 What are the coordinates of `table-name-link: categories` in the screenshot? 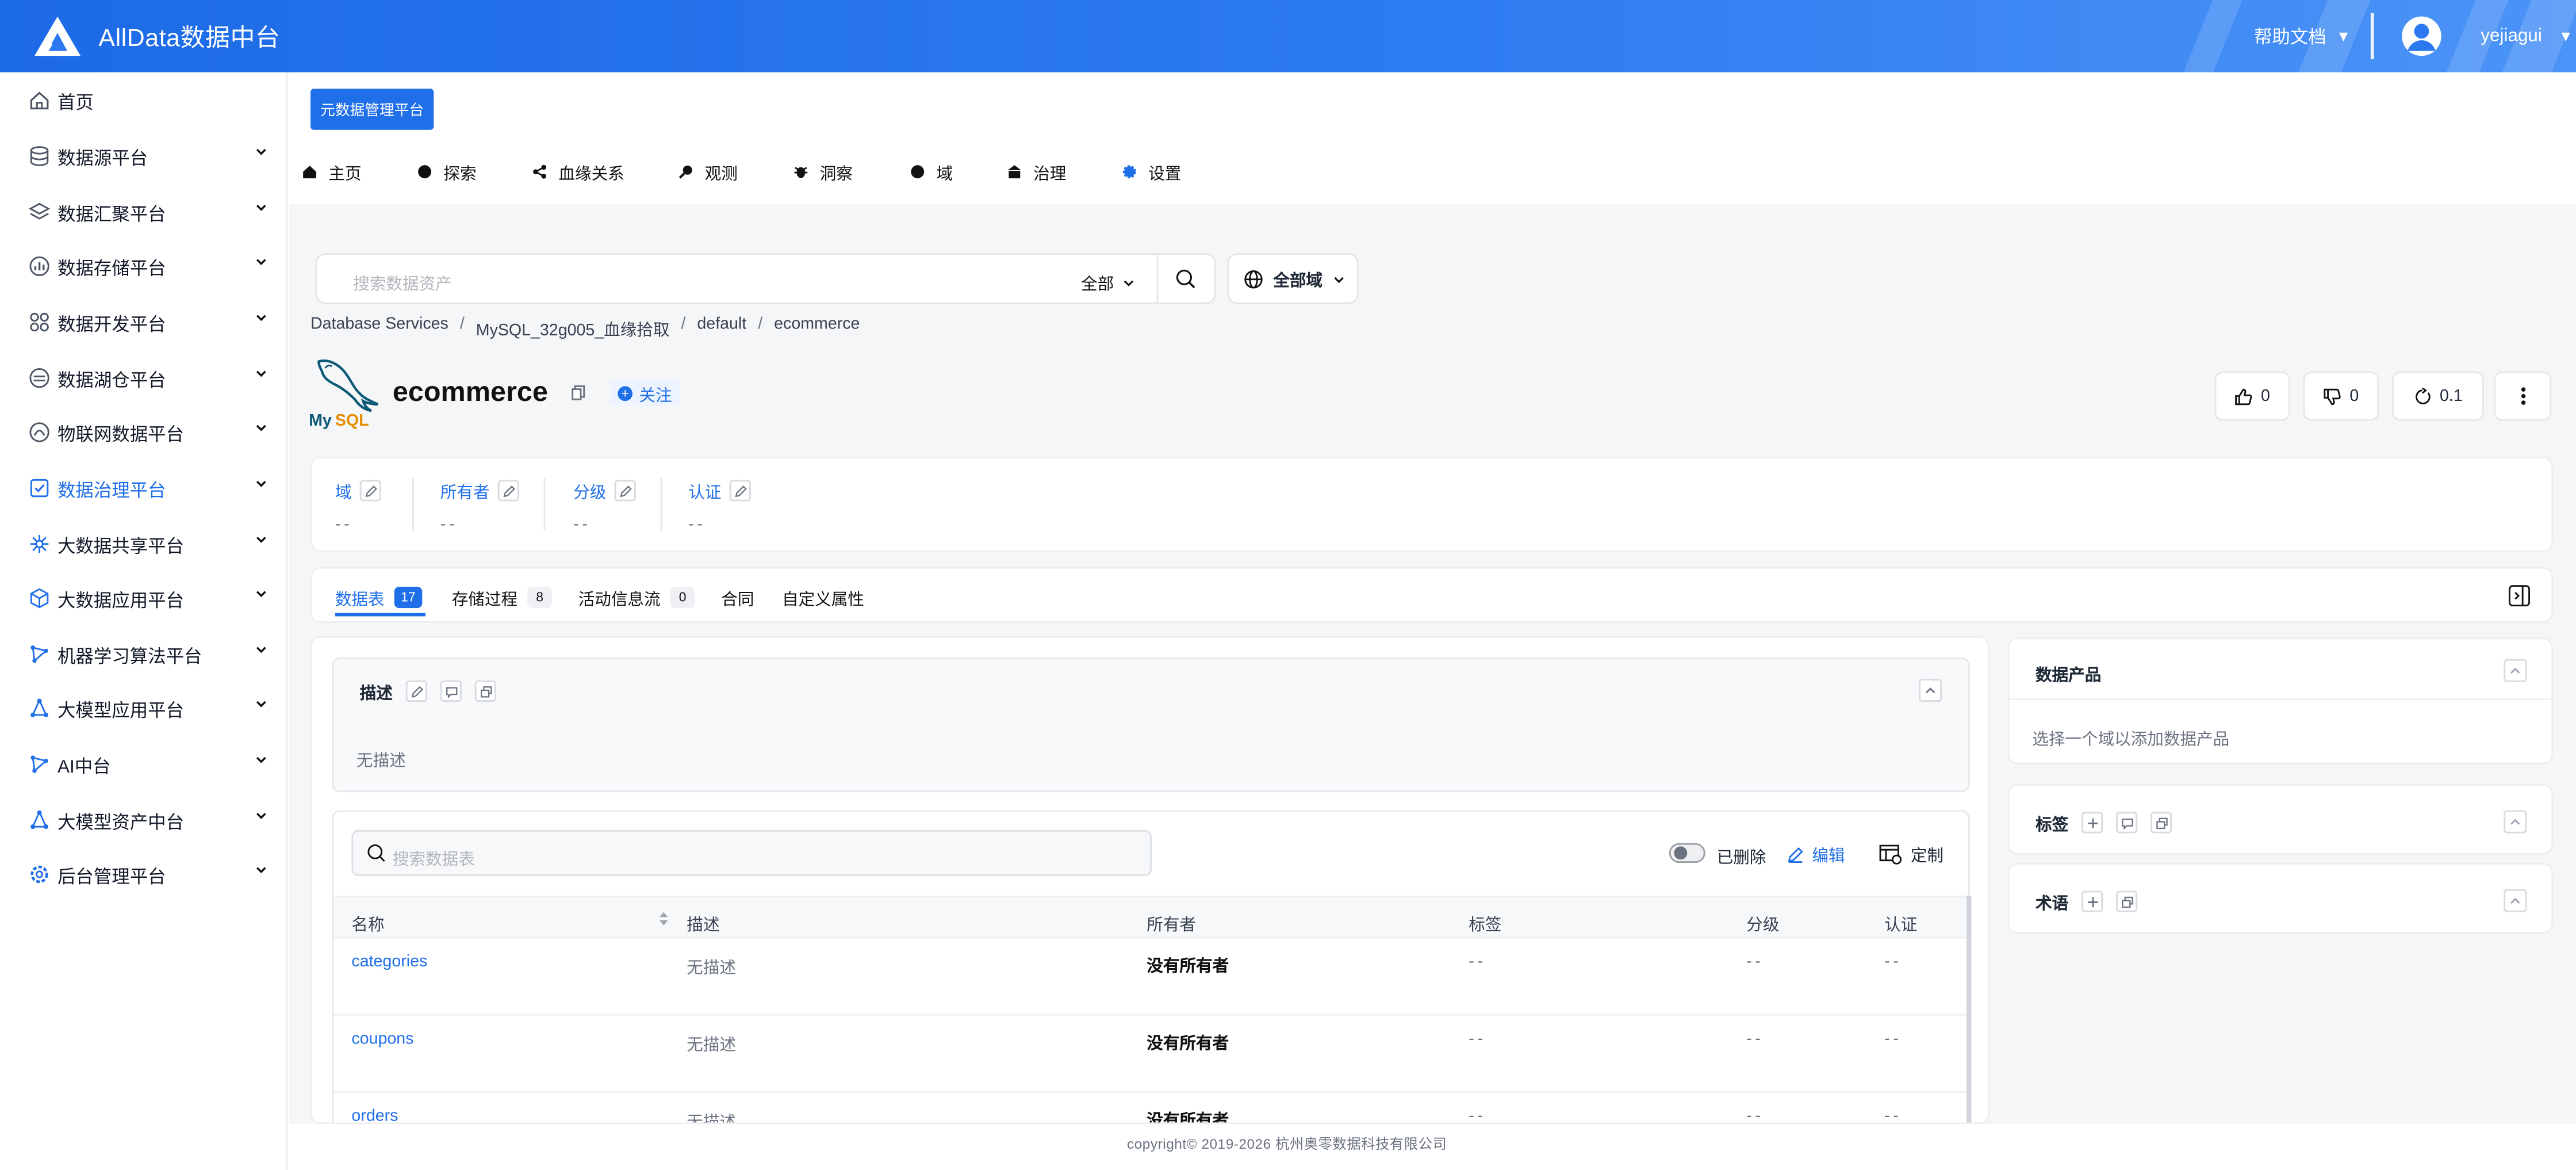 It's located at (389, 962).